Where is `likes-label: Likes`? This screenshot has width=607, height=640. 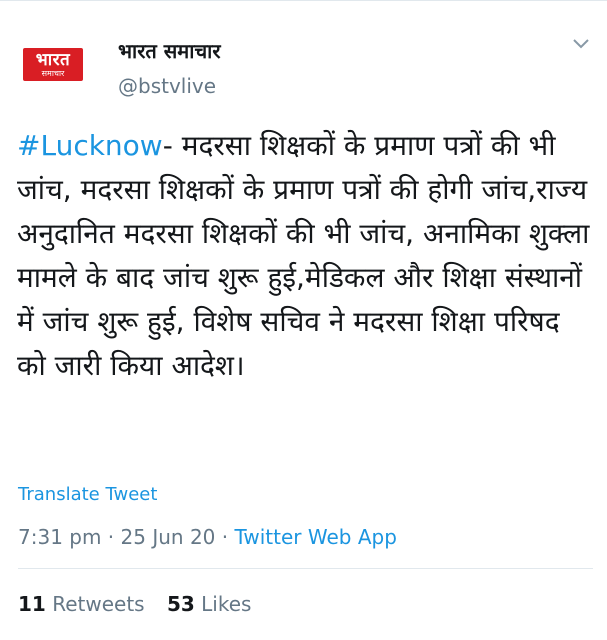 likes-label: Likes is located at coordinates (226, 604).